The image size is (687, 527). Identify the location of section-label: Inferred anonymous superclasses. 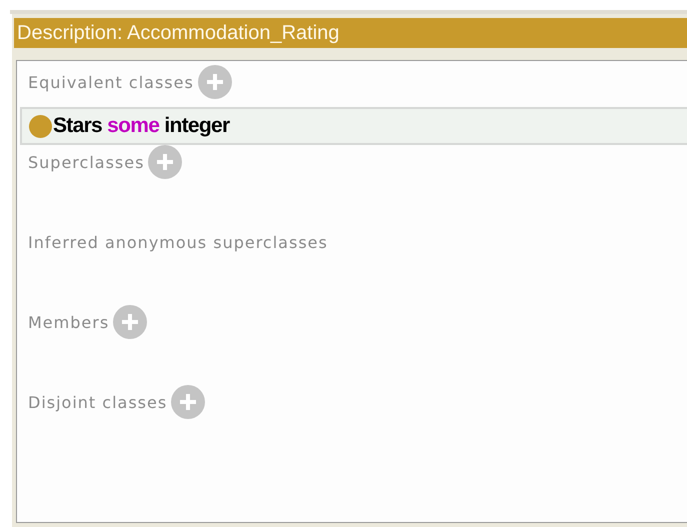
(178, 242).